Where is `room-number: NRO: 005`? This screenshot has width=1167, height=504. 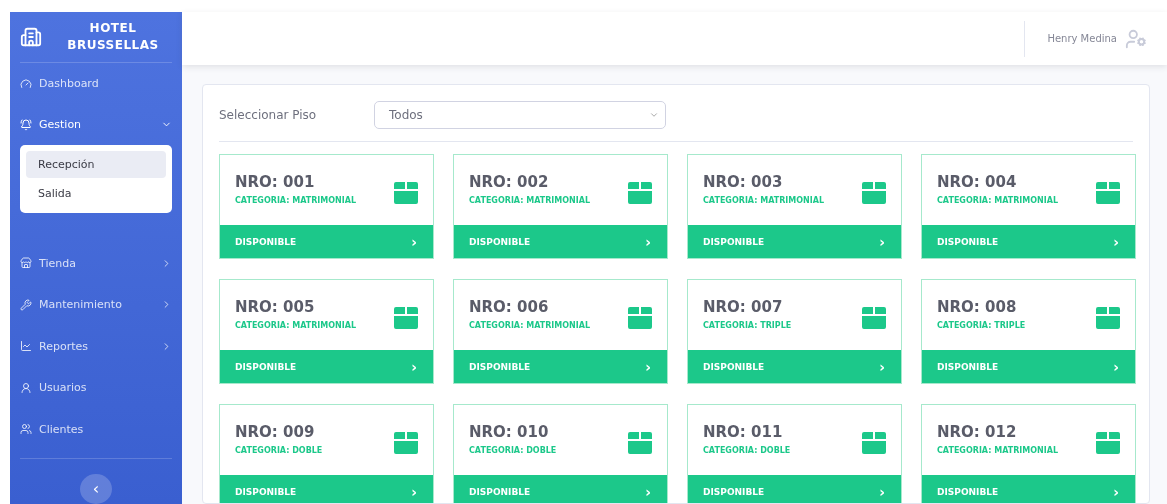 room-number: NRO: 005 is located at coordinates (275, 307).